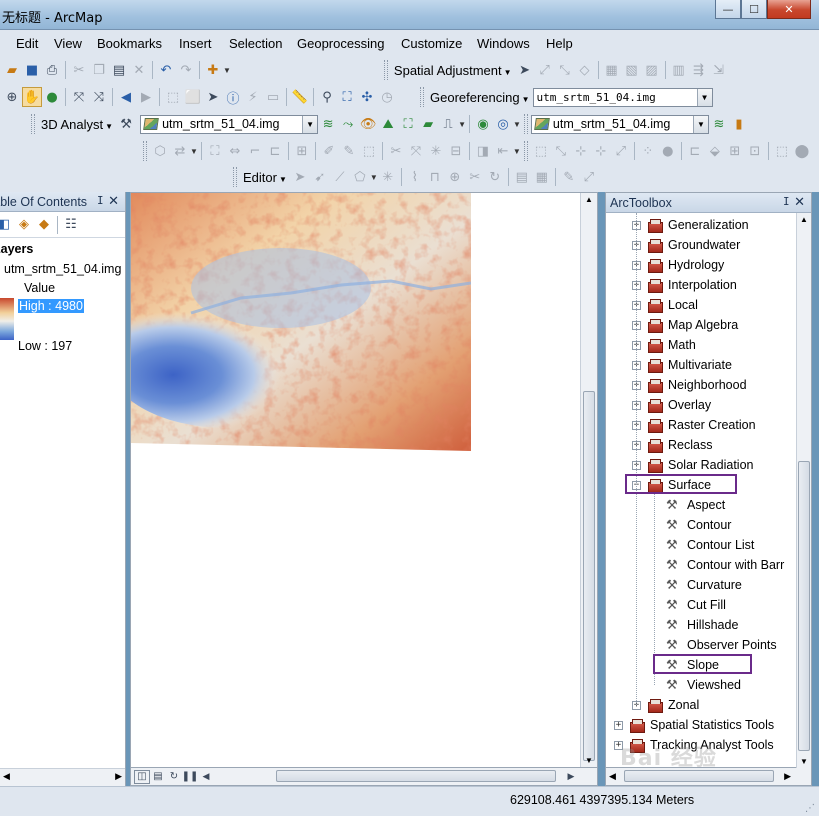 The width and height of the screenshot is (819, 816). Describe the element at coordinates (739, 124) in the screenshot. I see `histogram-icon: ▮` at that location.